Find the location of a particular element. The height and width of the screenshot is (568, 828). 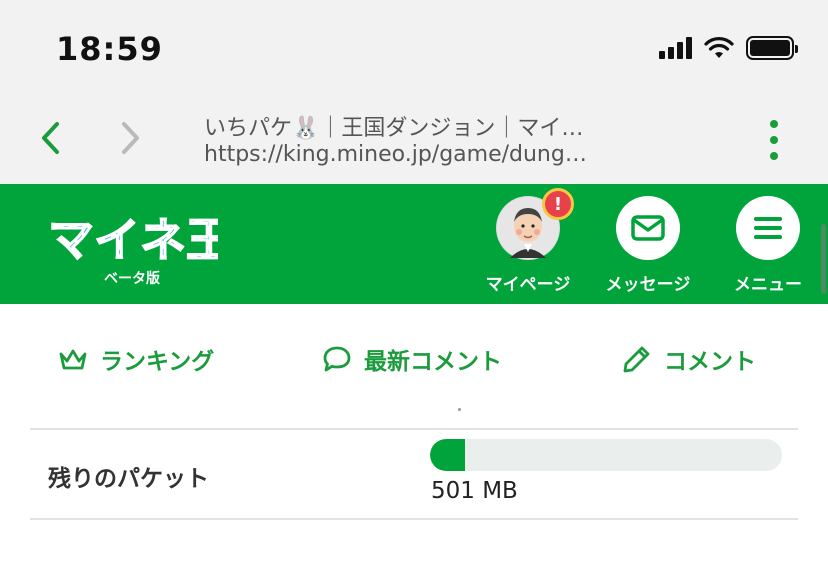

more-vertical-icon is located at coordinates (774, 140).